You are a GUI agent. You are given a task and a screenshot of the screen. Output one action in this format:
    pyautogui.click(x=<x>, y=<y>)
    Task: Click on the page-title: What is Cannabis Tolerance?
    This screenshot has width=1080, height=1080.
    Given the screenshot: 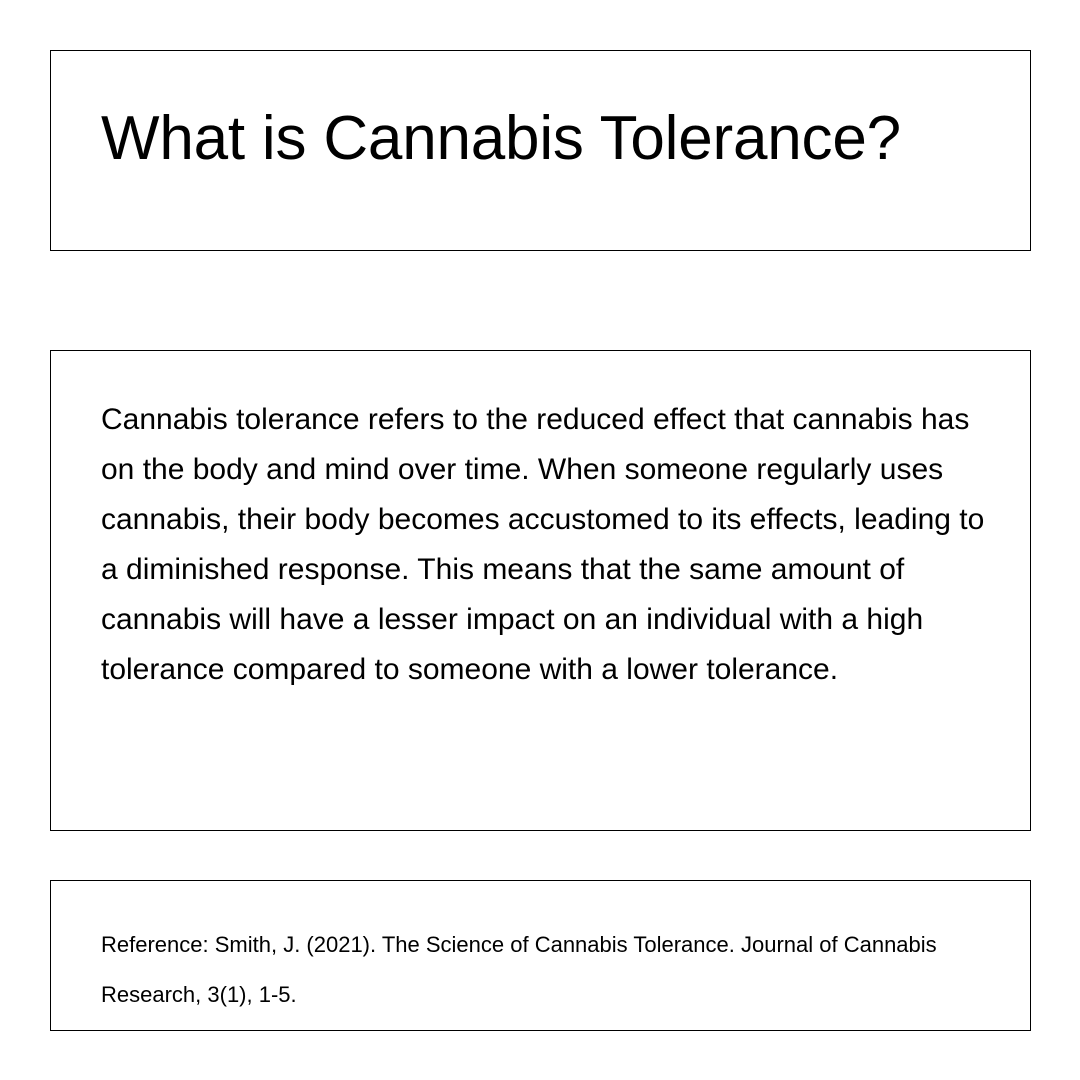 What is the action you would take?
    pyautogui.click(x=501, y=138)
    